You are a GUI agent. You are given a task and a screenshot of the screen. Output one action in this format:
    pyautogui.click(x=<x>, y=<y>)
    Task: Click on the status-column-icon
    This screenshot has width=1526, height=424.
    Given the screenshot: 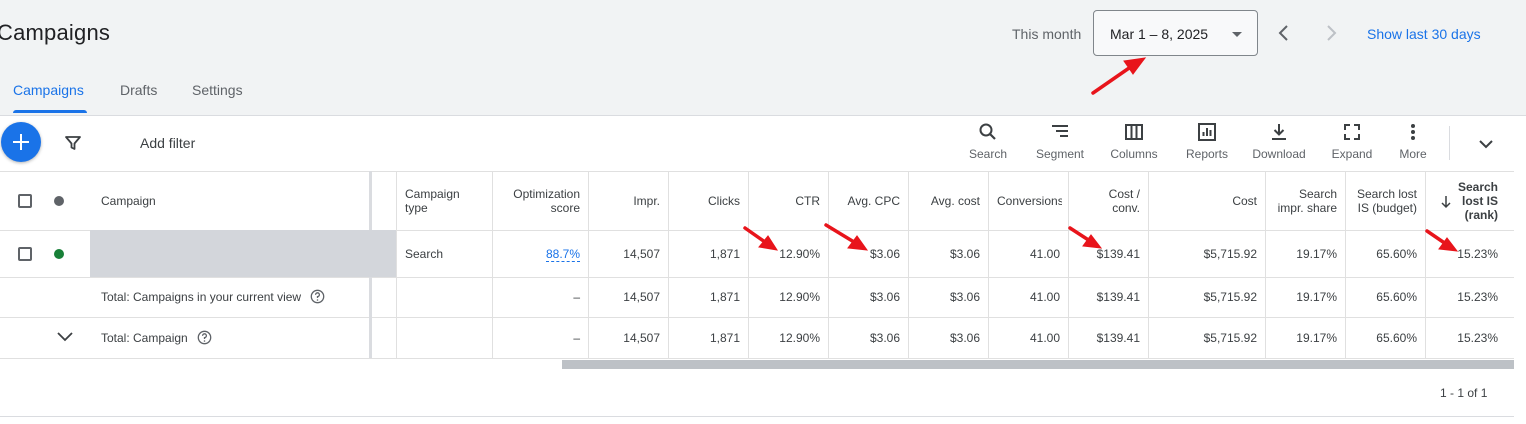 What is the action you would take?
    pyautogui.click(x=59, y=201)
    